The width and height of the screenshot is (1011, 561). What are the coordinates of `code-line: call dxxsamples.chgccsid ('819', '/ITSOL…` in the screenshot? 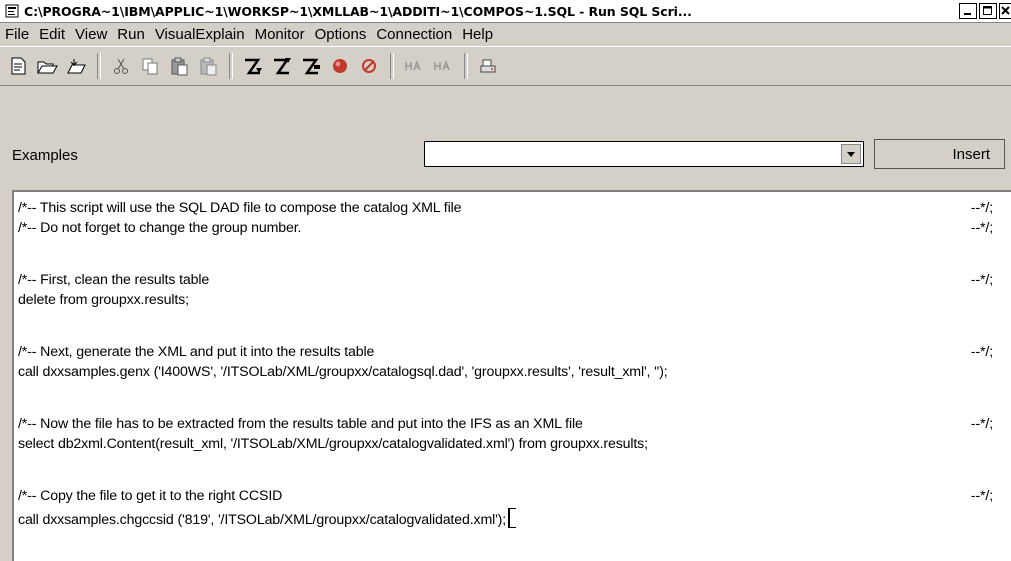 It's located at (505, 518).